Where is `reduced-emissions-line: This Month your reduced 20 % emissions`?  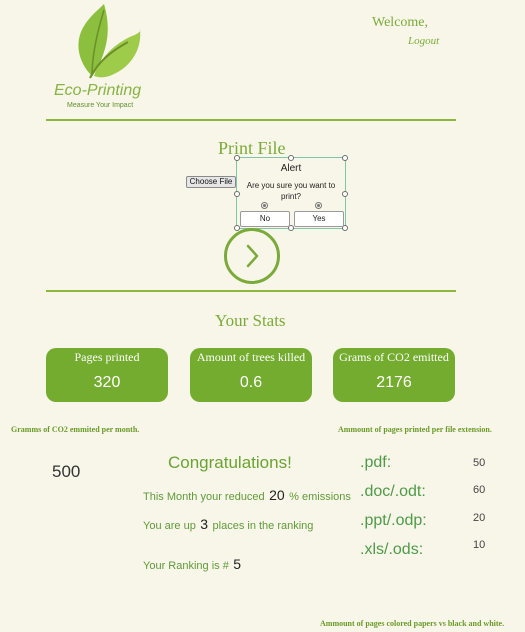 reduced-emissions-line: This Month your reduced 20 % emissions is located at coordinates (247, 496).